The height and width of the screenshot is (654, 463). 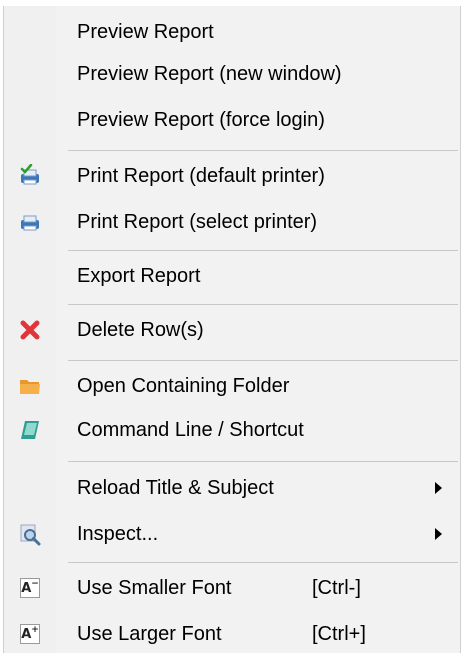 What do you see at coordinates (30, 534) in the screenshot?
I see `magnifier-icon` at bounding box center [30, 534].